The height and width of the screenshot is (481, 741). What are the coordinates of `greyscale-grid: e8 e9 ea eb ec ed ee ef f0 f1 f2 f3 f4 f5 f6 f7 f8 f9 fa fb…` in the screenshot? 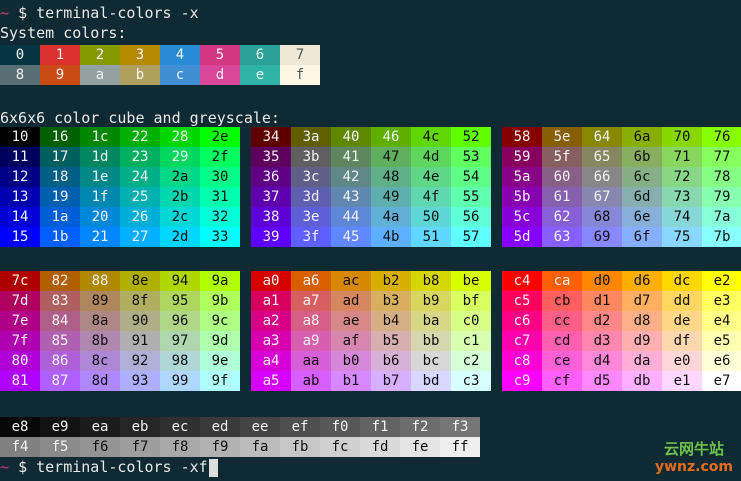 It's located at (240, 437).